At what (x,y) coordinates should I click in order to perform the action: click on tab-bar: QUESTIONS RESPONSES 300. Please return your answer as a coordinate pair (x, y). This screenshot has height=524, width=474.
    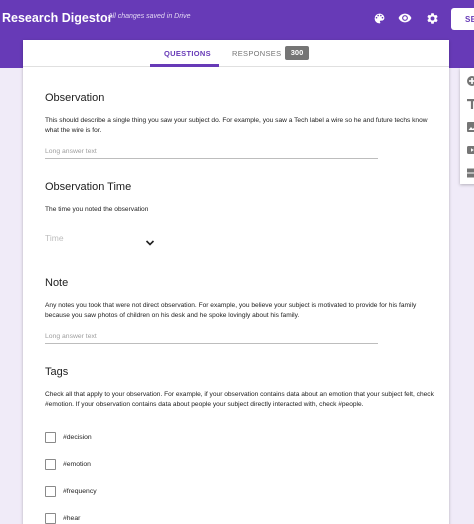
    Looking at the image, I should click on (236, 53).